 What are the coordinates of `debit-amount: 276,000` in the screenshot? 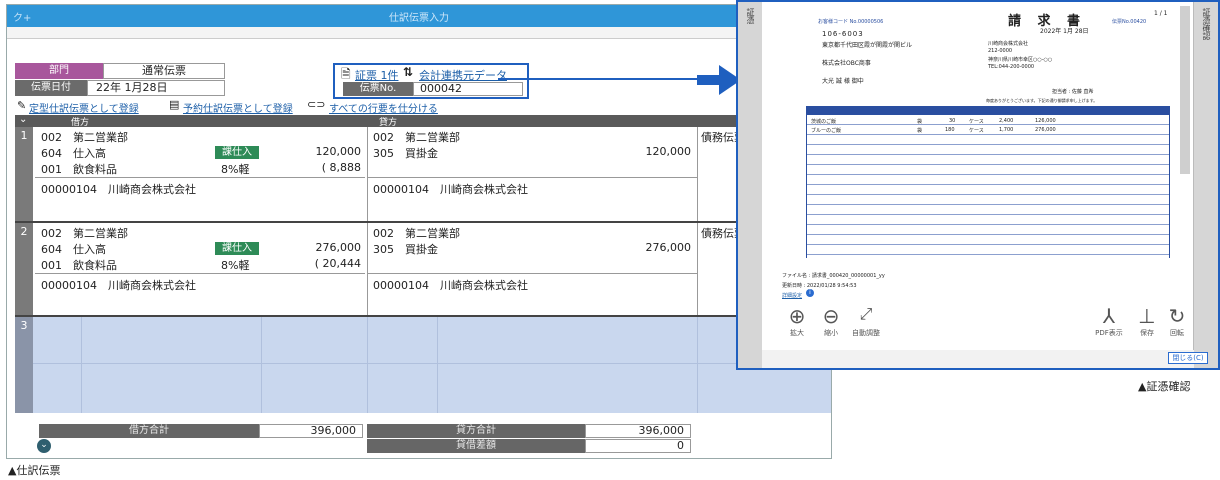 It's located at (318, 247).